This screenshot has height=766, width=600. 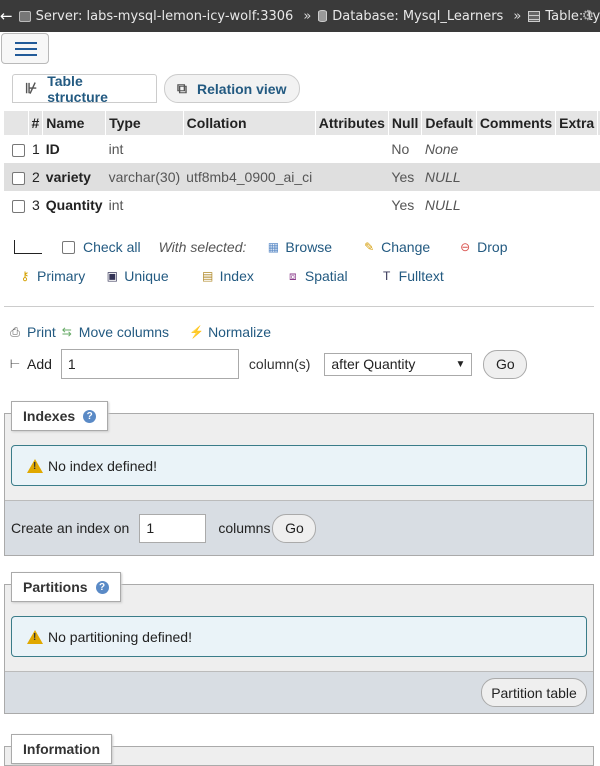 What do you see at coordinates (273, 247) in the screenshot?
I see `browse-icon: ▦` at bounding box center [273, 247].